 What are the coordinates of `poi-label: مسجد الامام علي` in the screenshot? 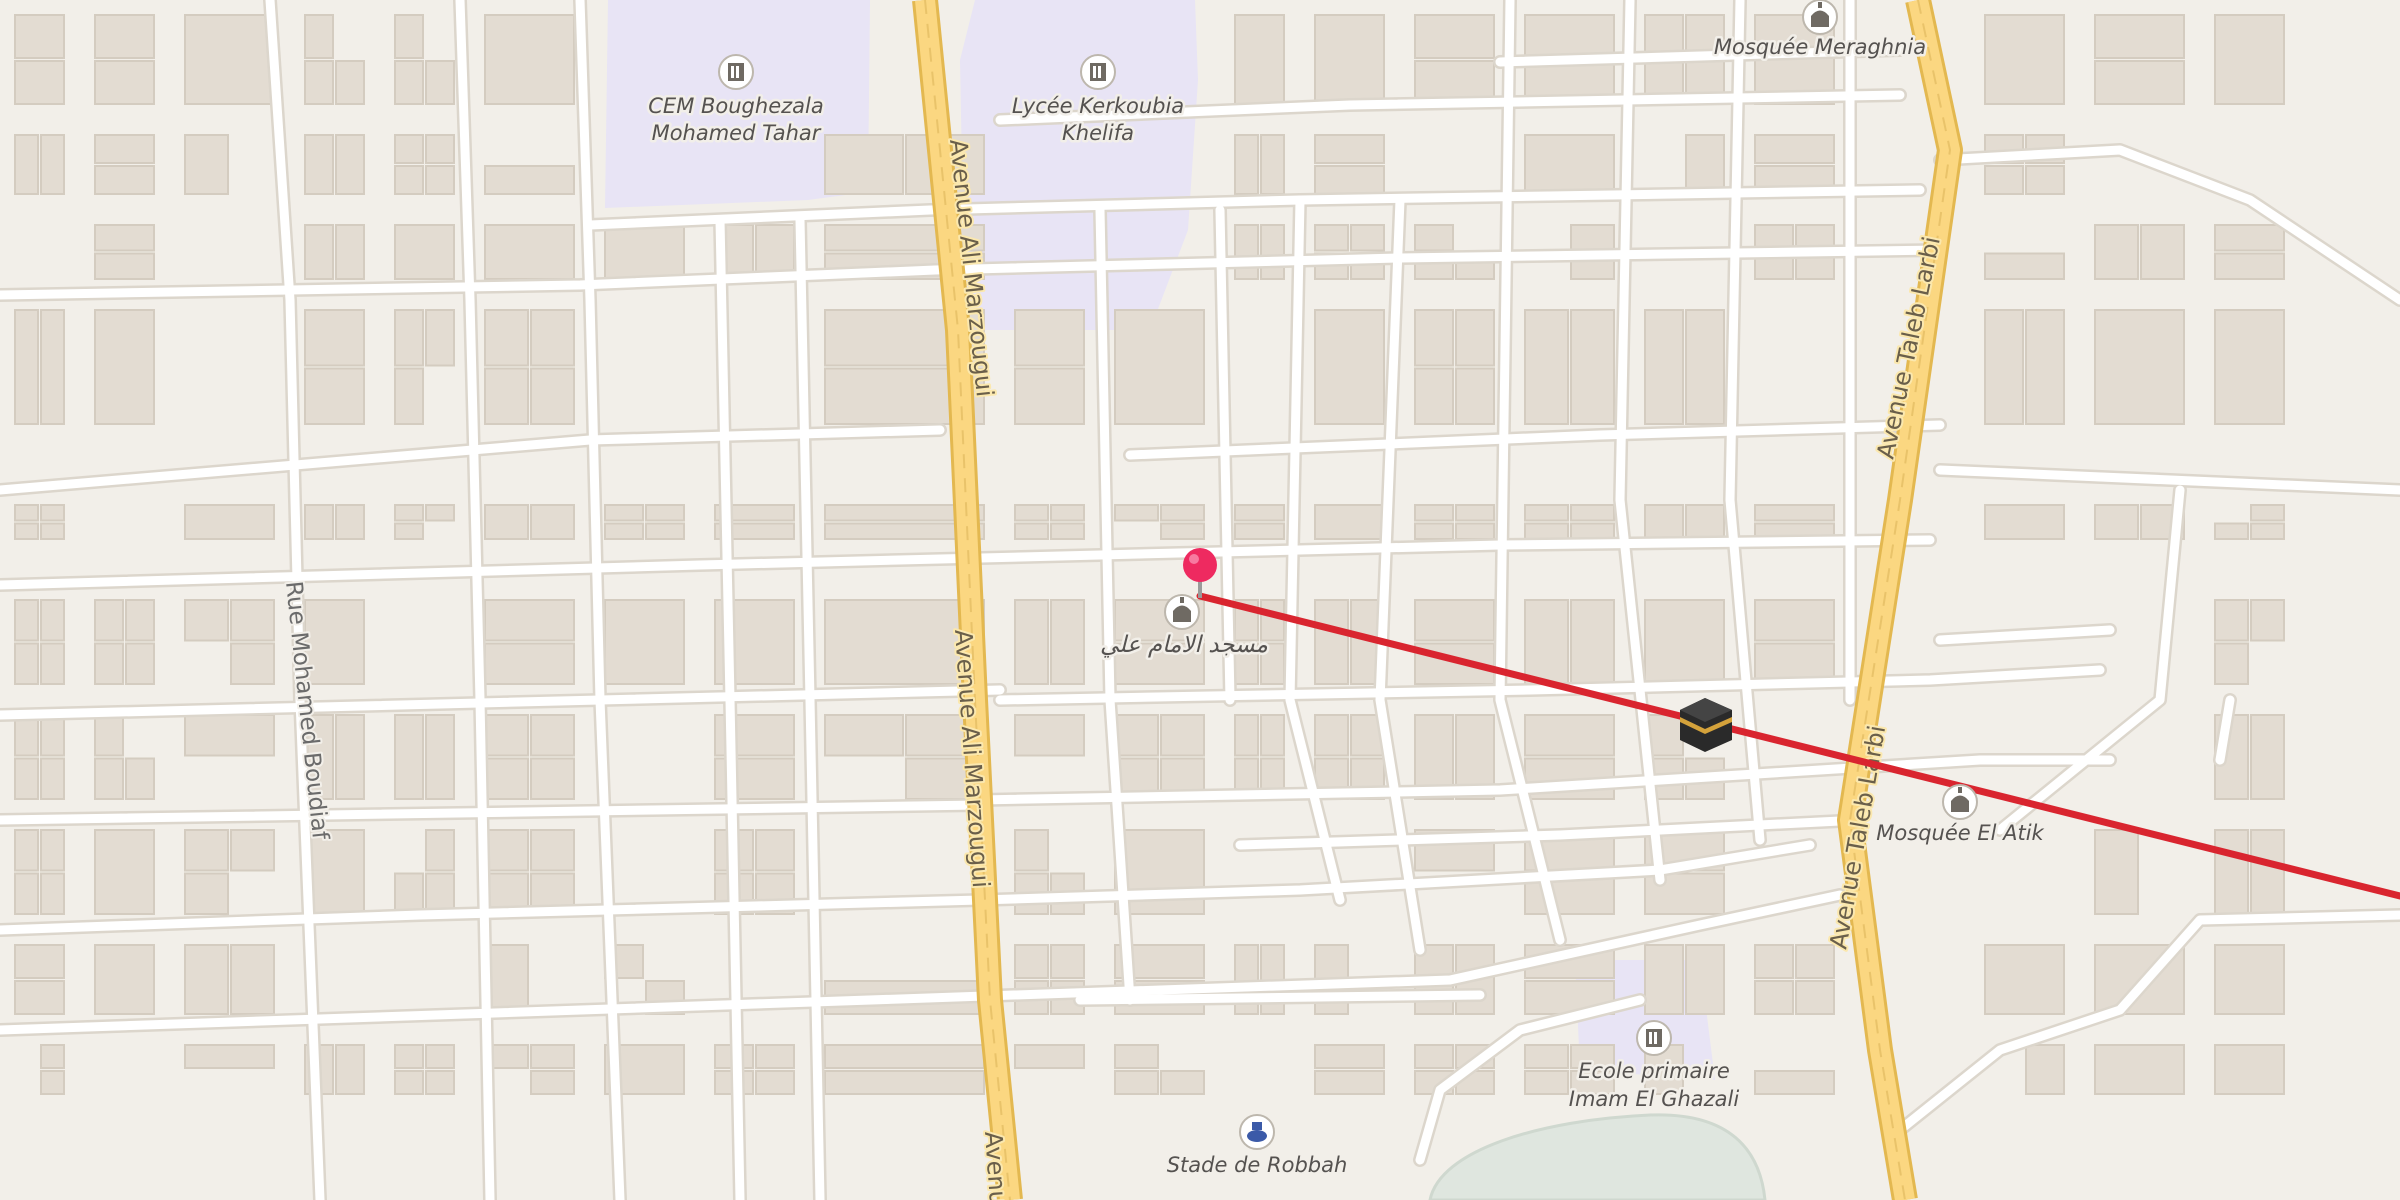 It's located at (1184, 645).